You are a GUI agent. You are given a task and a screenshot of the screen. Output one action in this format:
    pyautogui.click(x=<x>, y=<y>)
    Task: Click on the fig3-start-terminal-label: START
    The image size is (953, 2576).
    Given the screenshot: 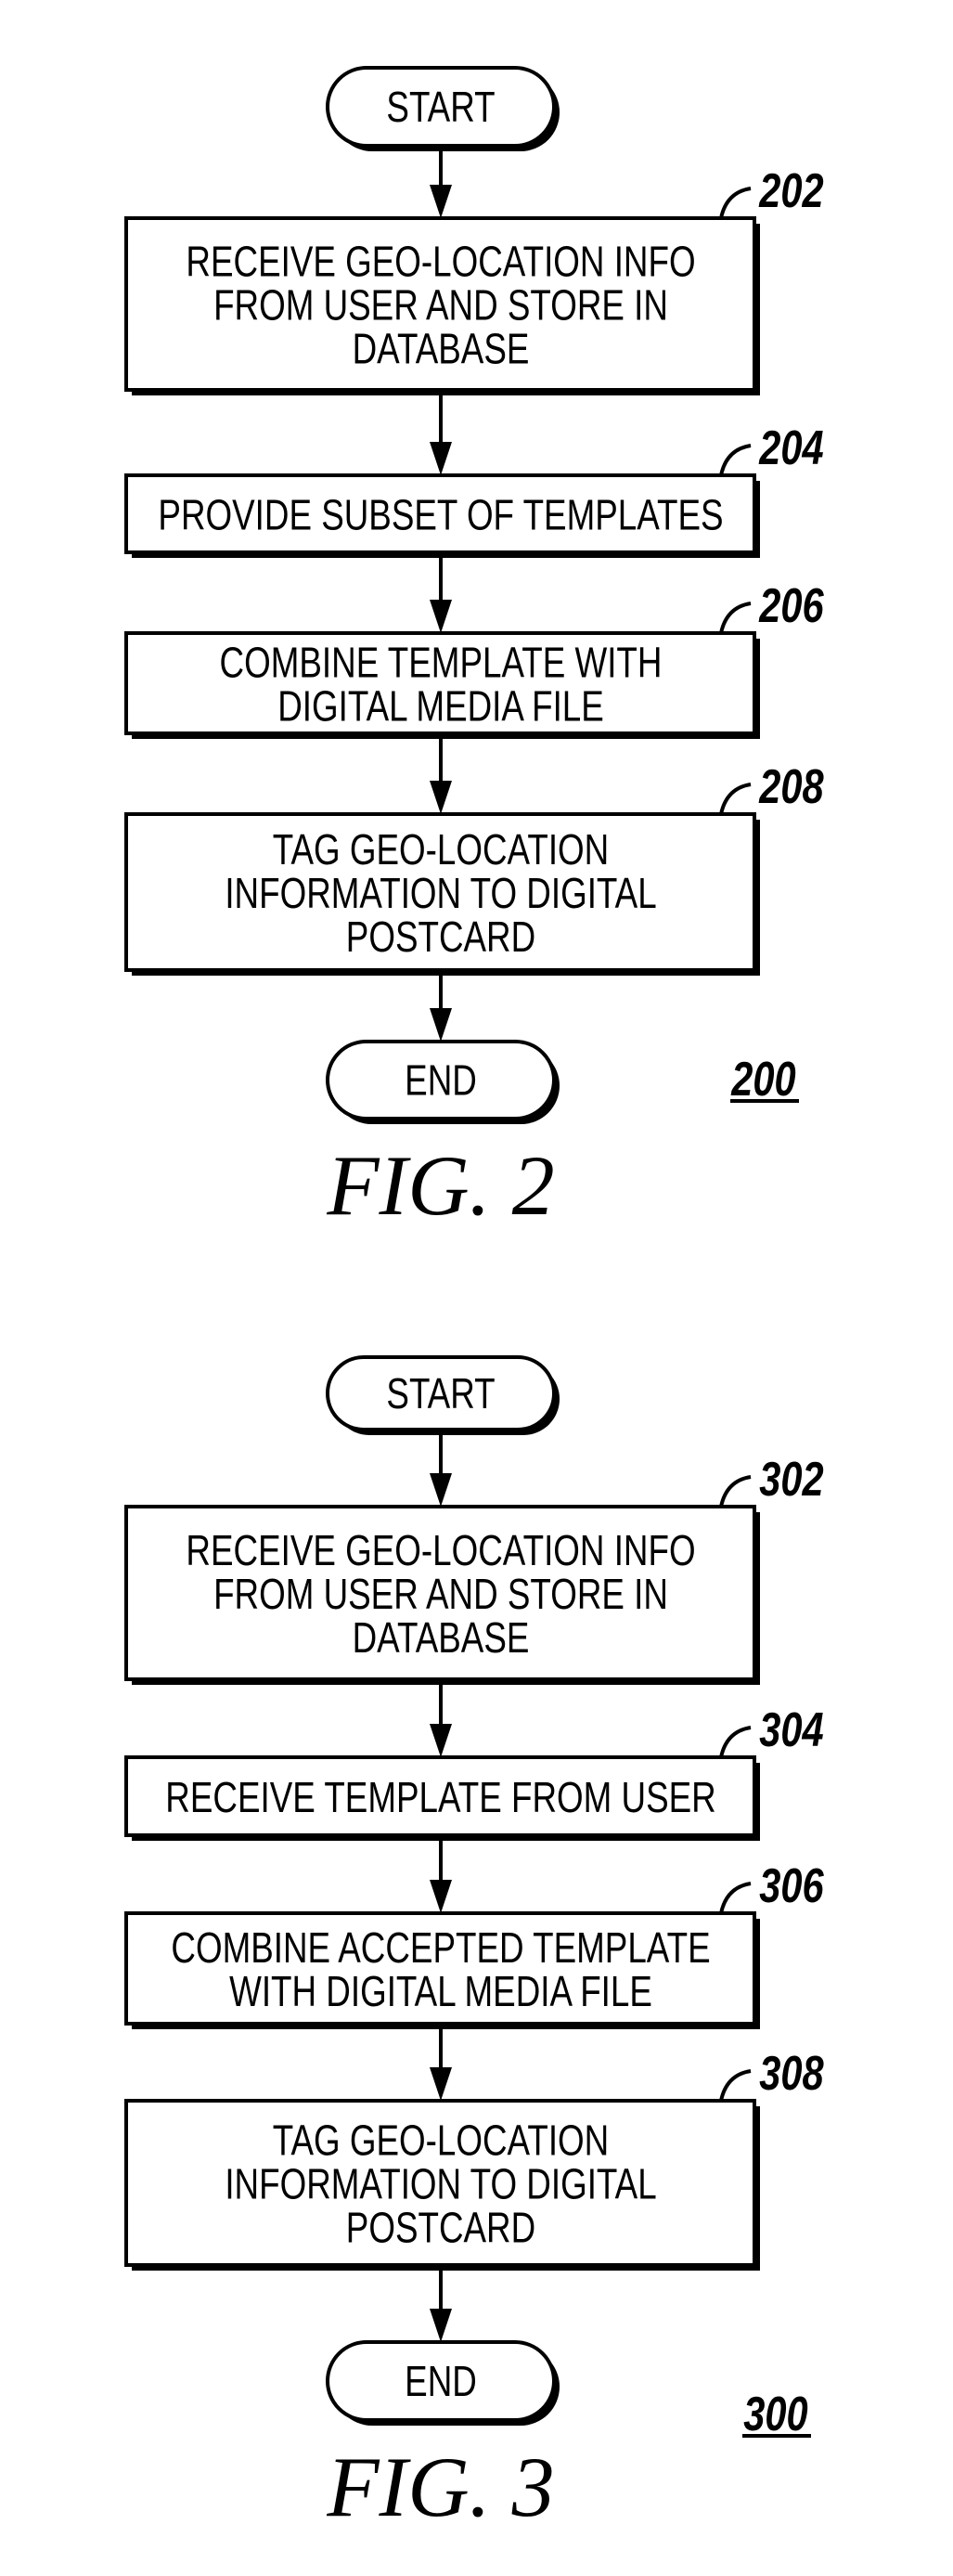 What is the action you would take?
    pyautogui.click(x=440, y=1393)
    